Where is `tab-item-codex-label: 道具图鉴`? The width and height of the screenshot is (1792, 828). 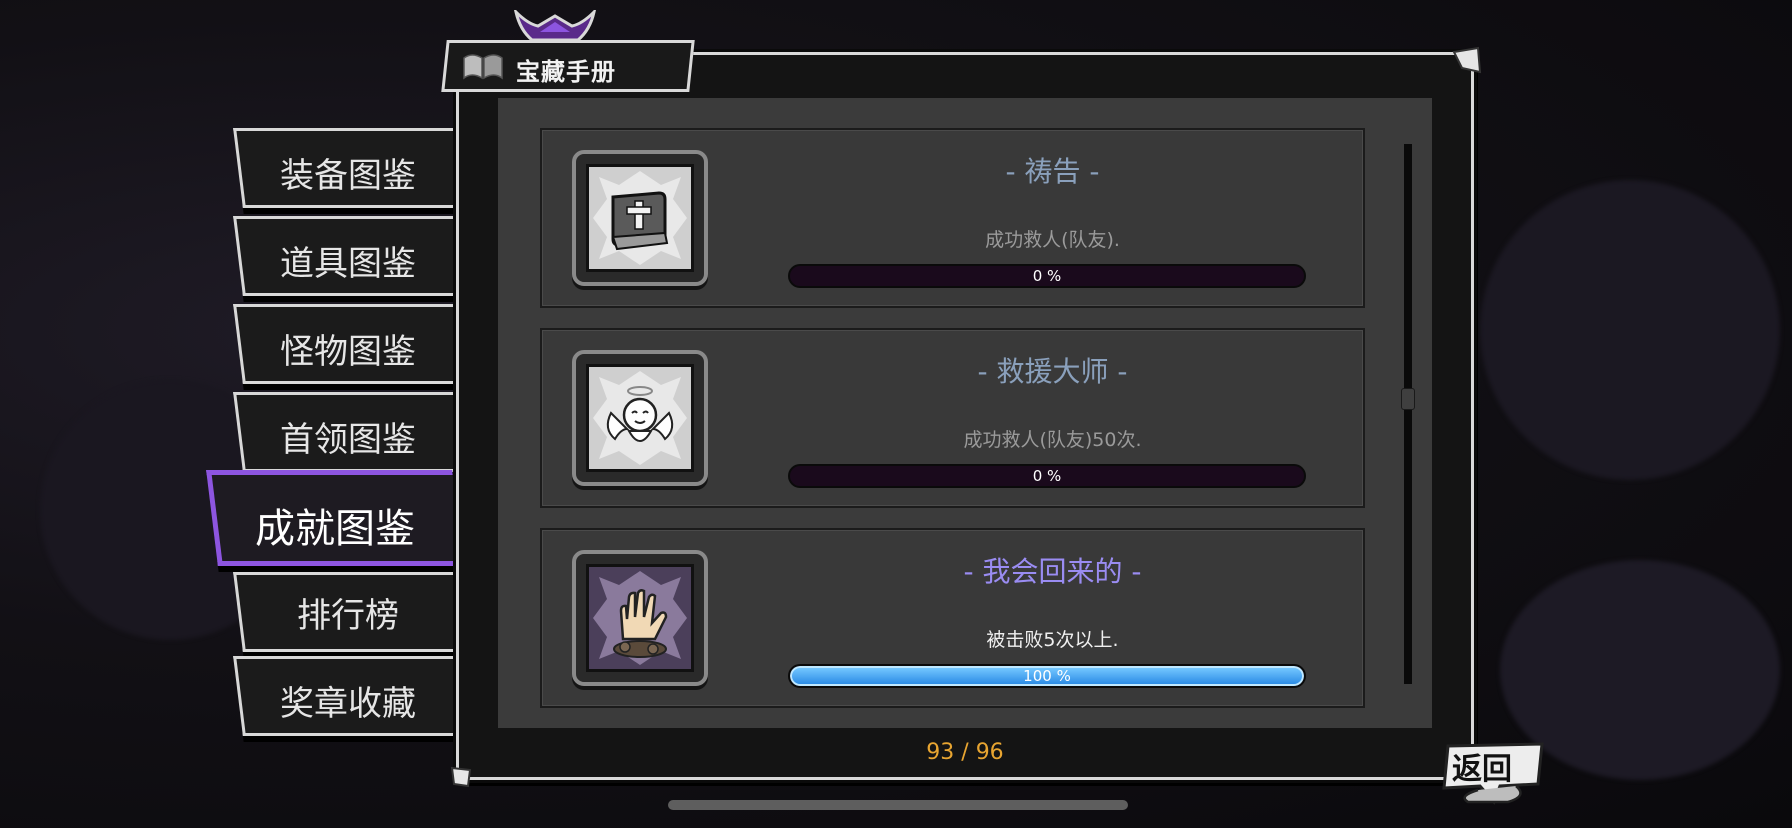 tab-item-codex-label: 道具图鉴 is located at coordinates (348, 264).